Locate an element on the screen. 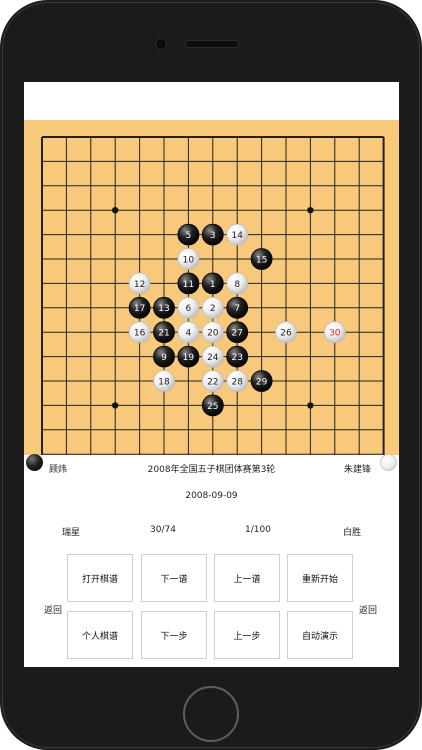 This screenshot has width=422, height=750. move-number: 22 is located at coordinates (212, 382).